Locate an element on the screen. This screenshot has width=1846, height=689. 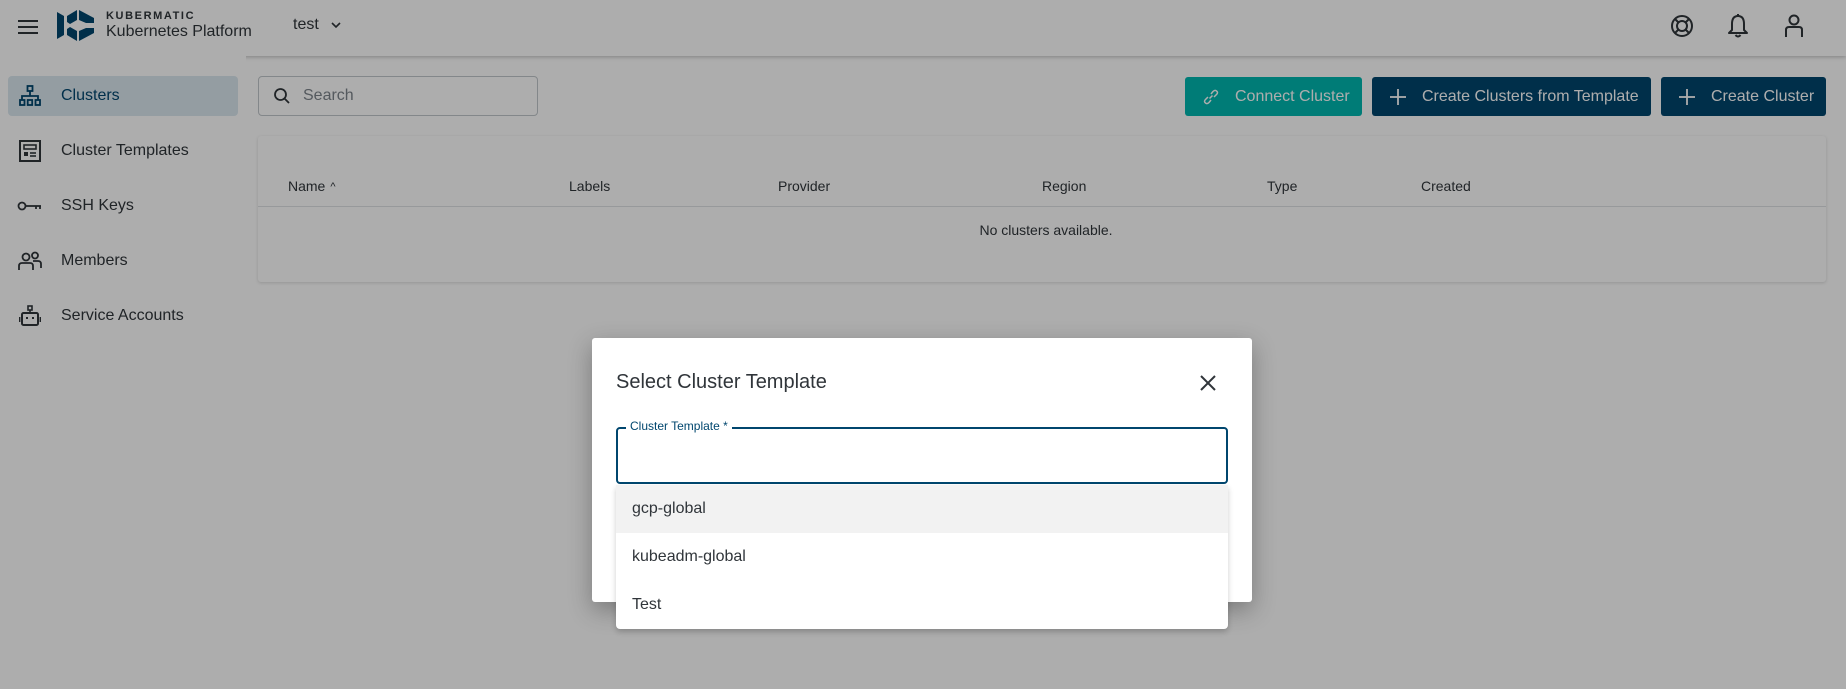
cluster-template-options: gcp-global kubeadm-global Test is located at coordinates (922, 557).